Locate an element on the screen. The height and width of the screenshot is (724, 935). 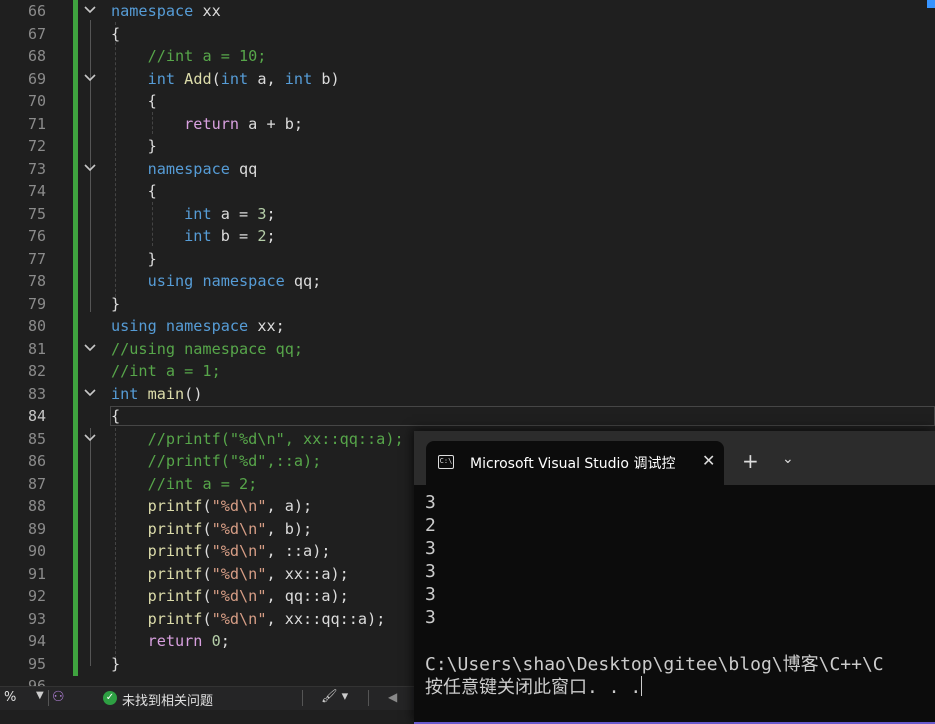
code-text: return a + b; is located at coordinates (207, 124).